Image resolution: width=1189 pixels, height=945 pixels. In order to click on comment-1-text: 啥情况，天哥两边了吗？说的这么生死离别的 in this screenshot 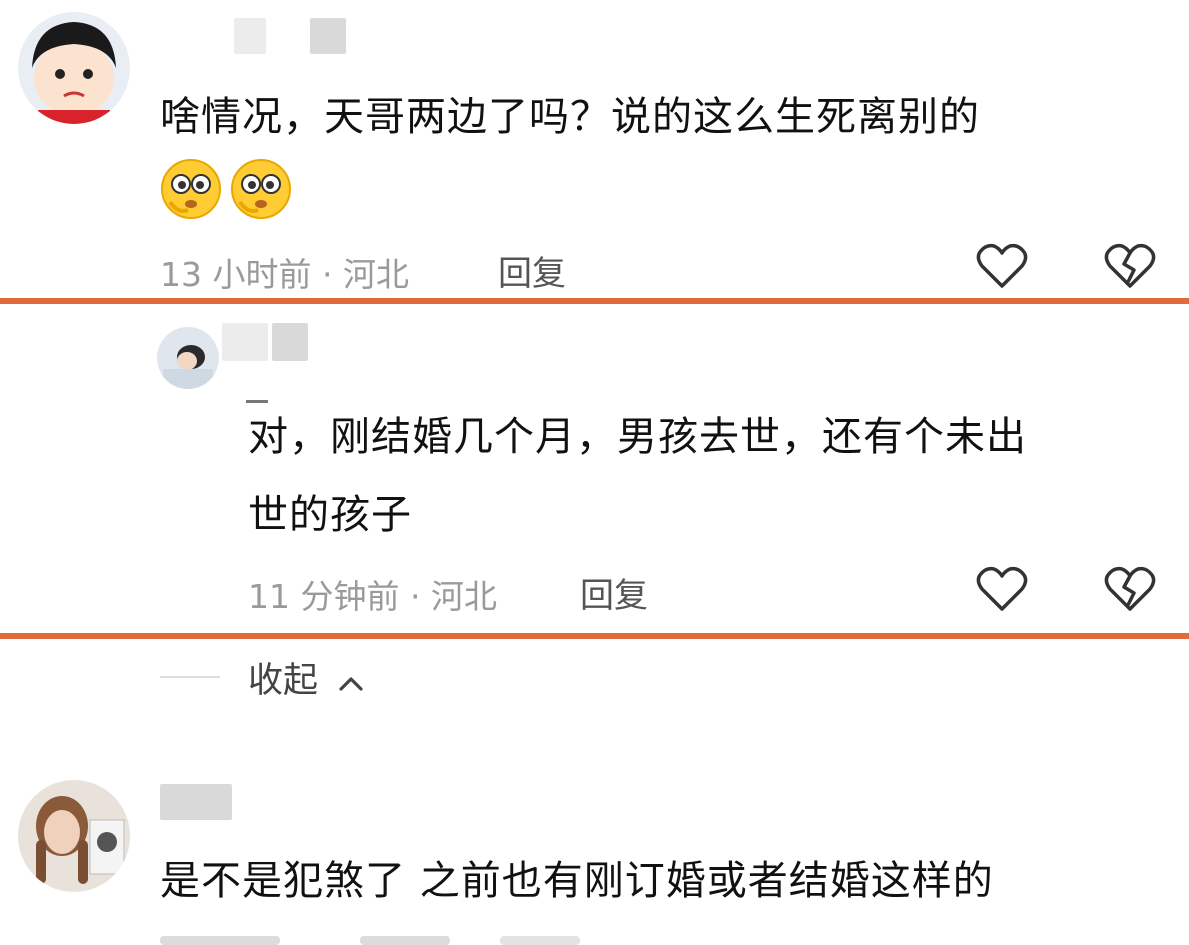, I will do `click(570, 117)`.